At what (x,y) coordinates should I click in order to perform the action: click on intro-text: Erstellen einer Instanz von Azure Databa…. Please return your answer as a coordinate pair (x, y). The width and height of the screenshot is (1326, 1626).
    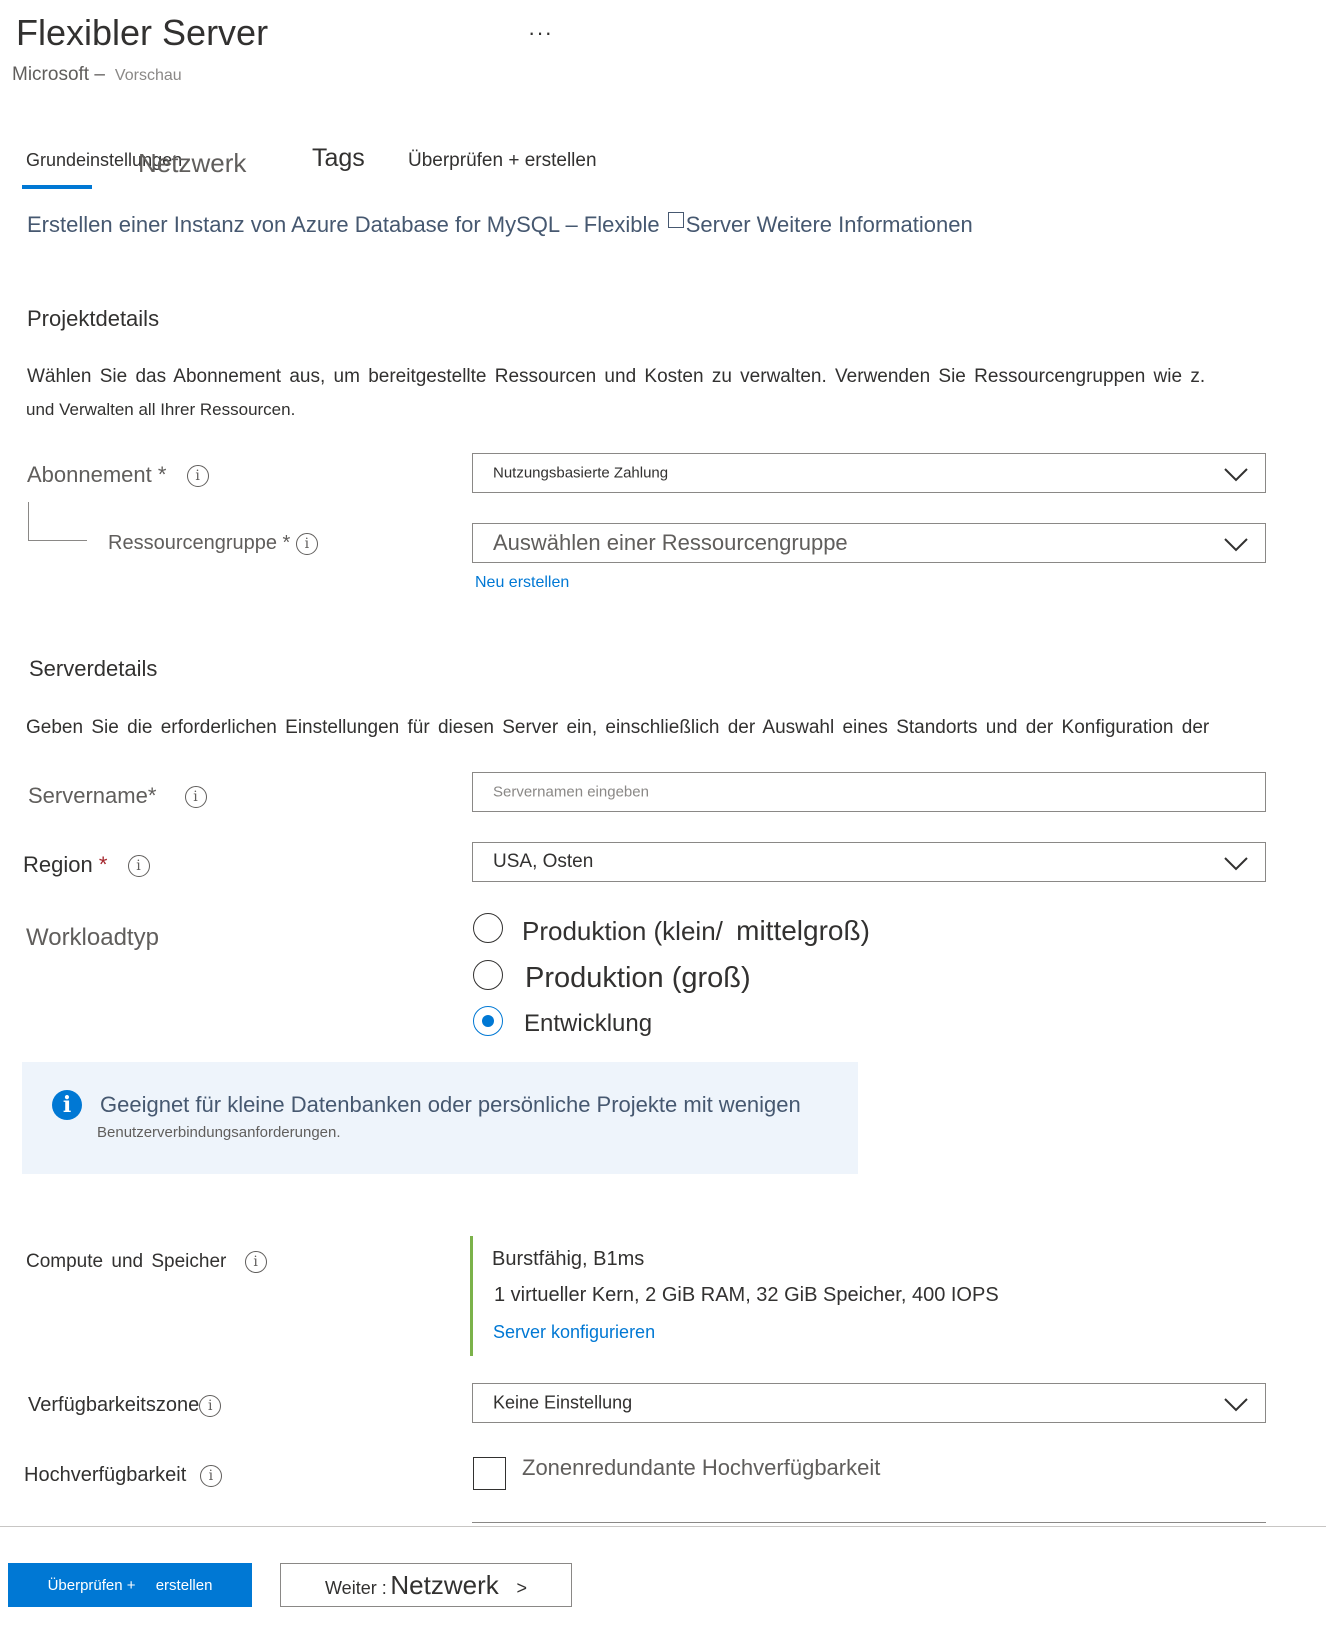
    Looking at the image, I should click on (500, 224).